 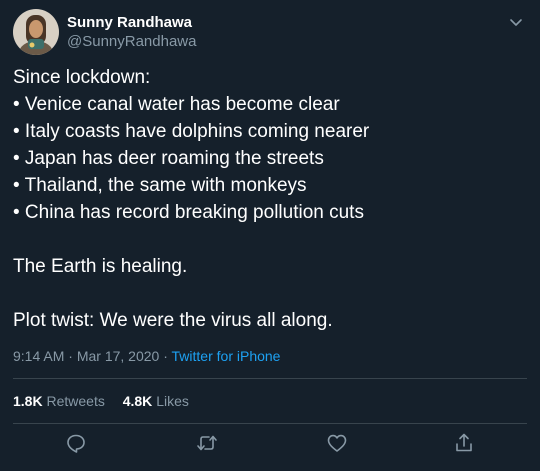 I want to click on avatar, so click(x=36, y=32).